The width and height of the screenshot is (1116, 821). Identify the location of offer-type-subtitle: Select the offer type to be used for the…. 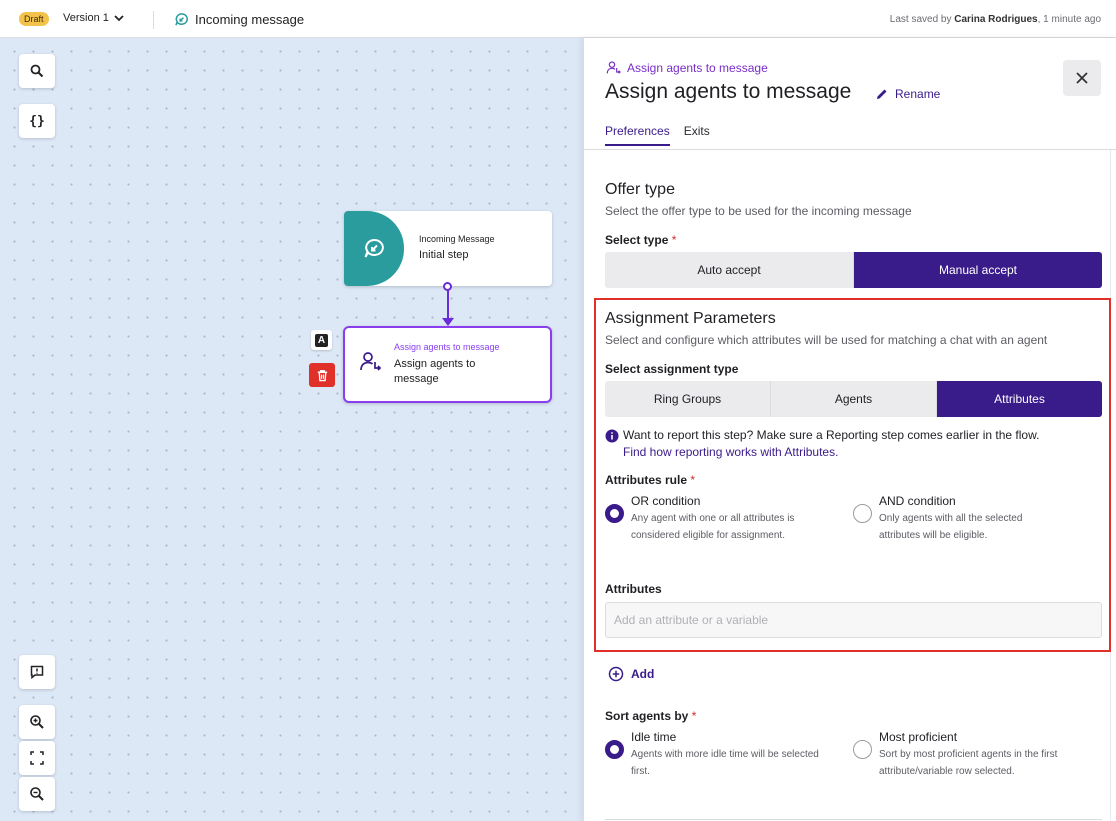
(758, 211).